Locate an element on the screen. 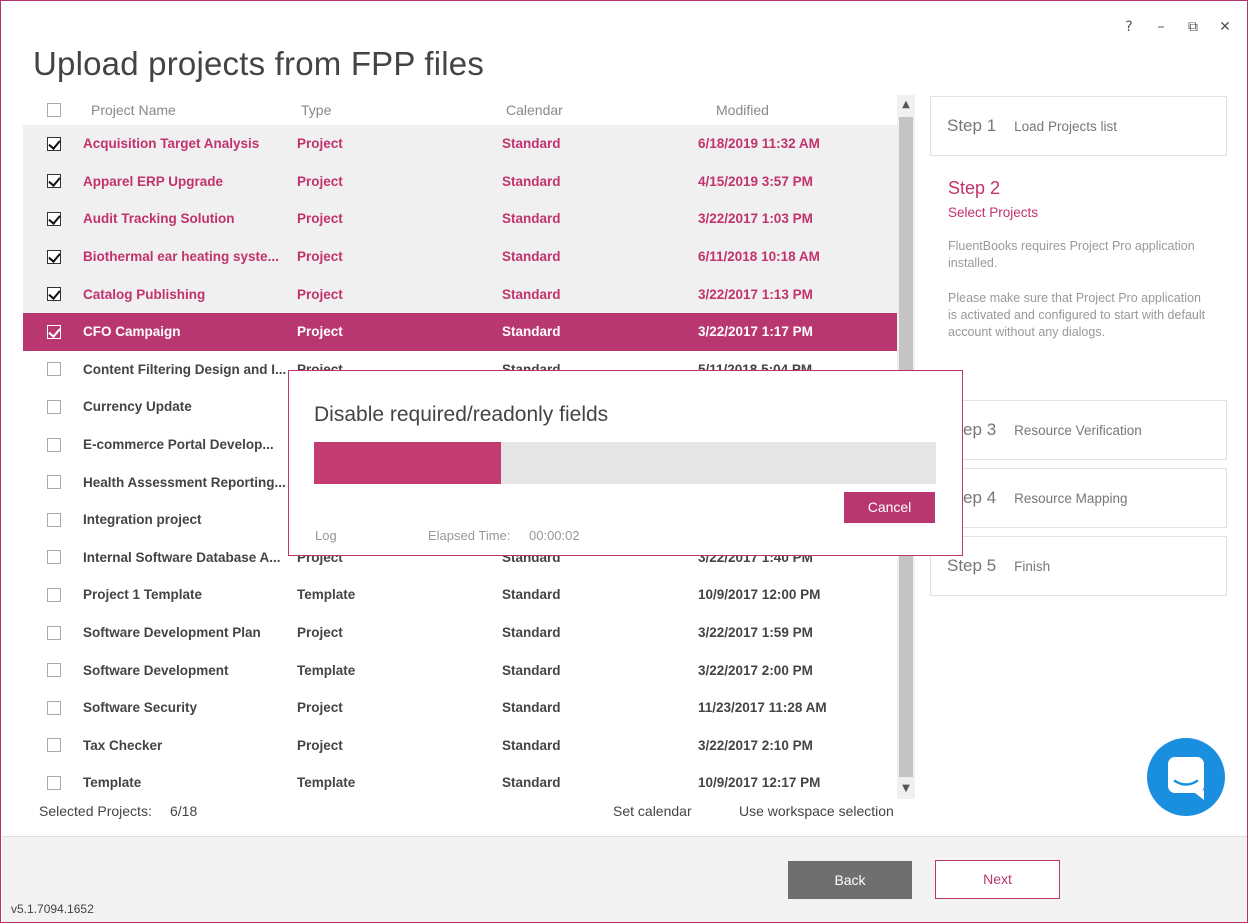  set-calendar-link: Set calendar is located at coordinates (652, 811).